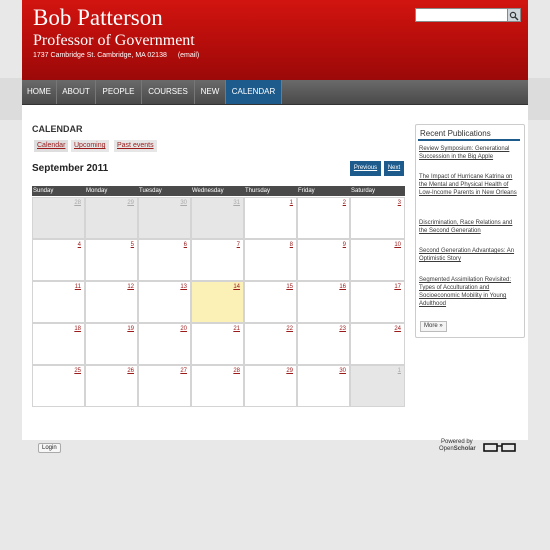 This screenshot has width=550, height=550. What do you see at coordinates (183, 371) in the screenshot?
I see `day-number-link: 27` at bounding box center [183, 371].